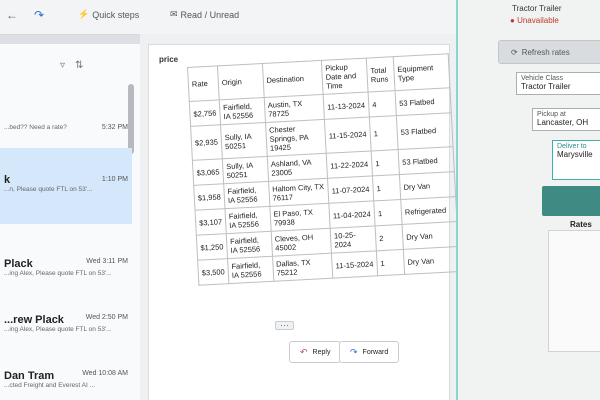  Describe the element at coordinates (116, 14) in the screenshot. I see `quick-steps-label: Quick steps` at that location.